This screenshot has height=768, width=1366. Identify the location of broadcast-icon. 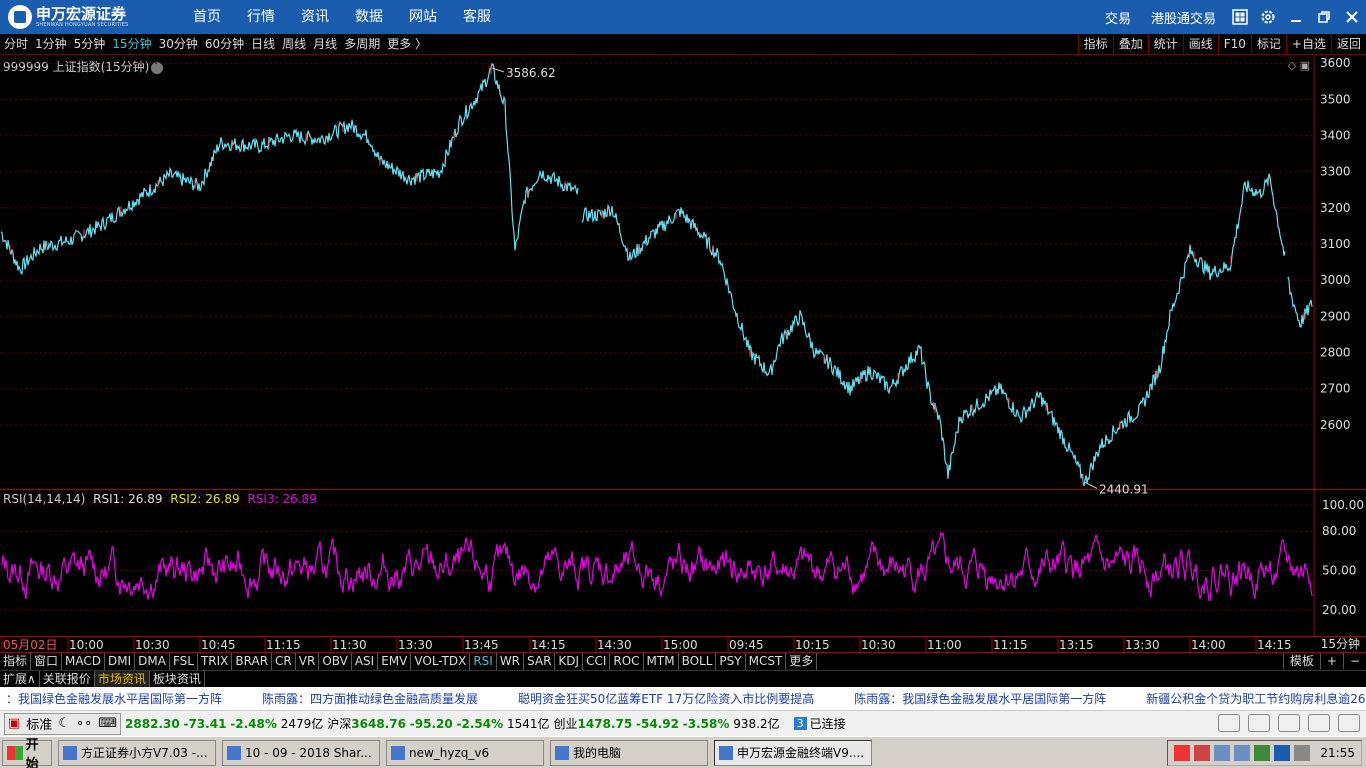
(1319, 723).